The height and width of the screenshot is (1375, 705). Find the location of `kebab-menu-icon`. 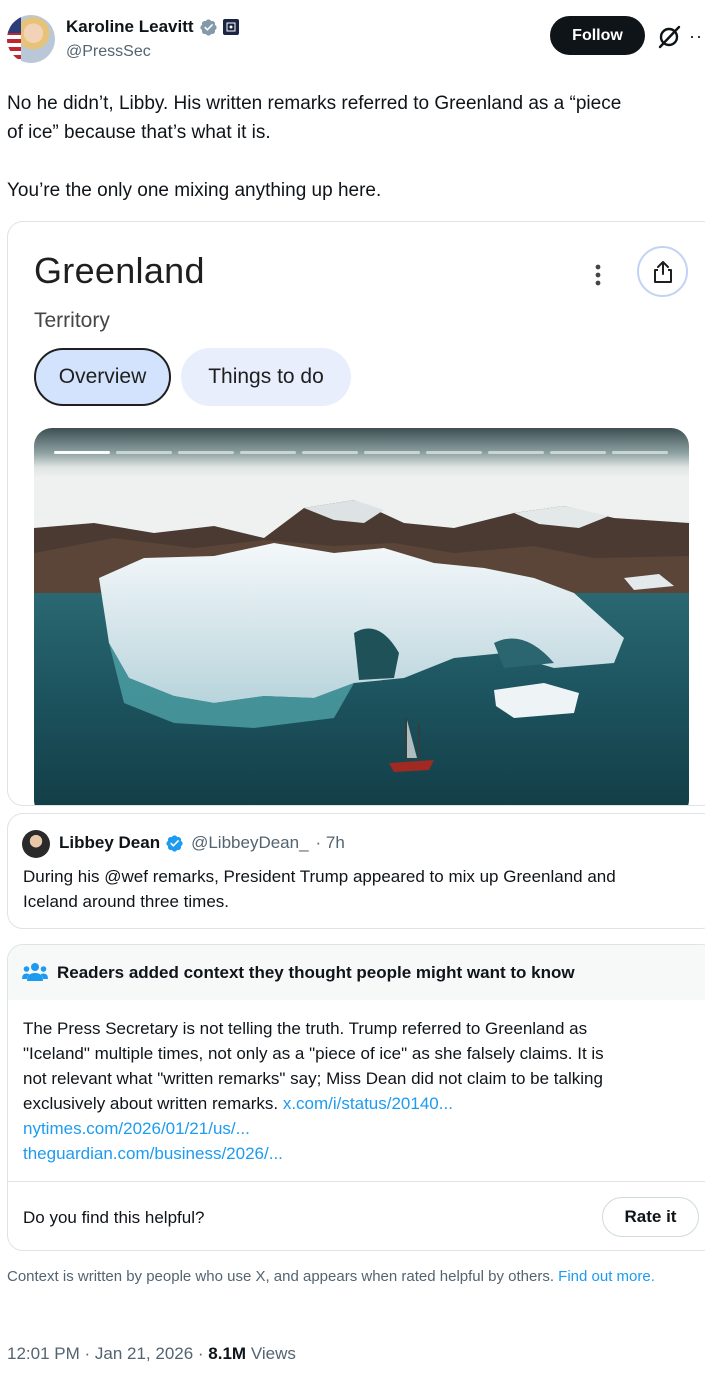

kebab-menu-icon is located at coordinates (598, 275).